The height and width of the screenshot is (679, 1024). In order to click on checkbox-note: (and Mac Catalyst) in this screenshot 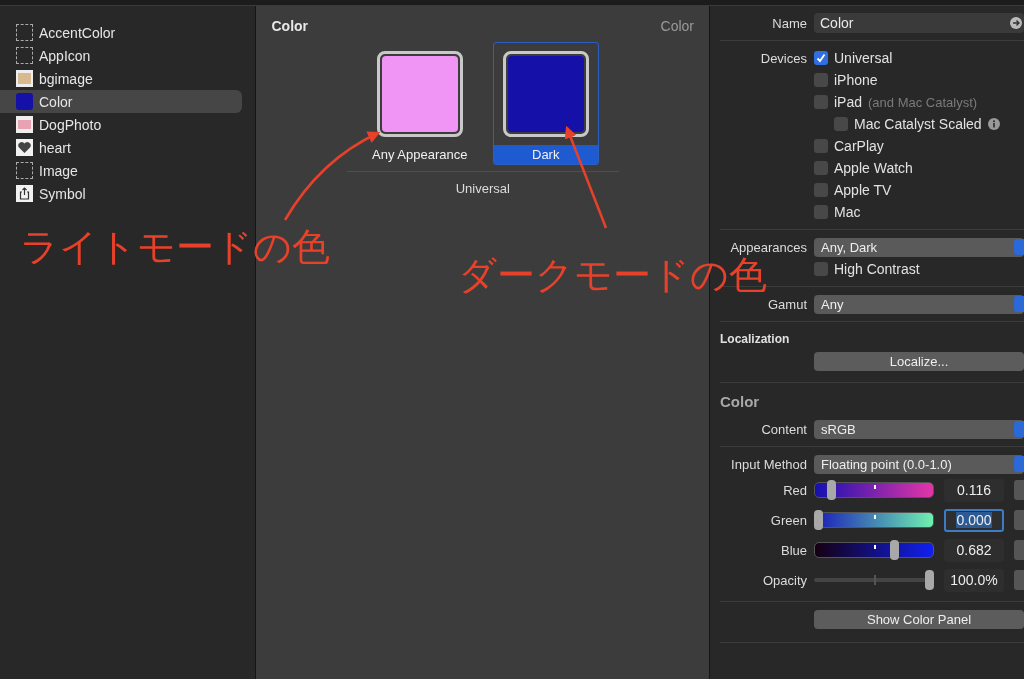, I will do `click(923, 102)`.